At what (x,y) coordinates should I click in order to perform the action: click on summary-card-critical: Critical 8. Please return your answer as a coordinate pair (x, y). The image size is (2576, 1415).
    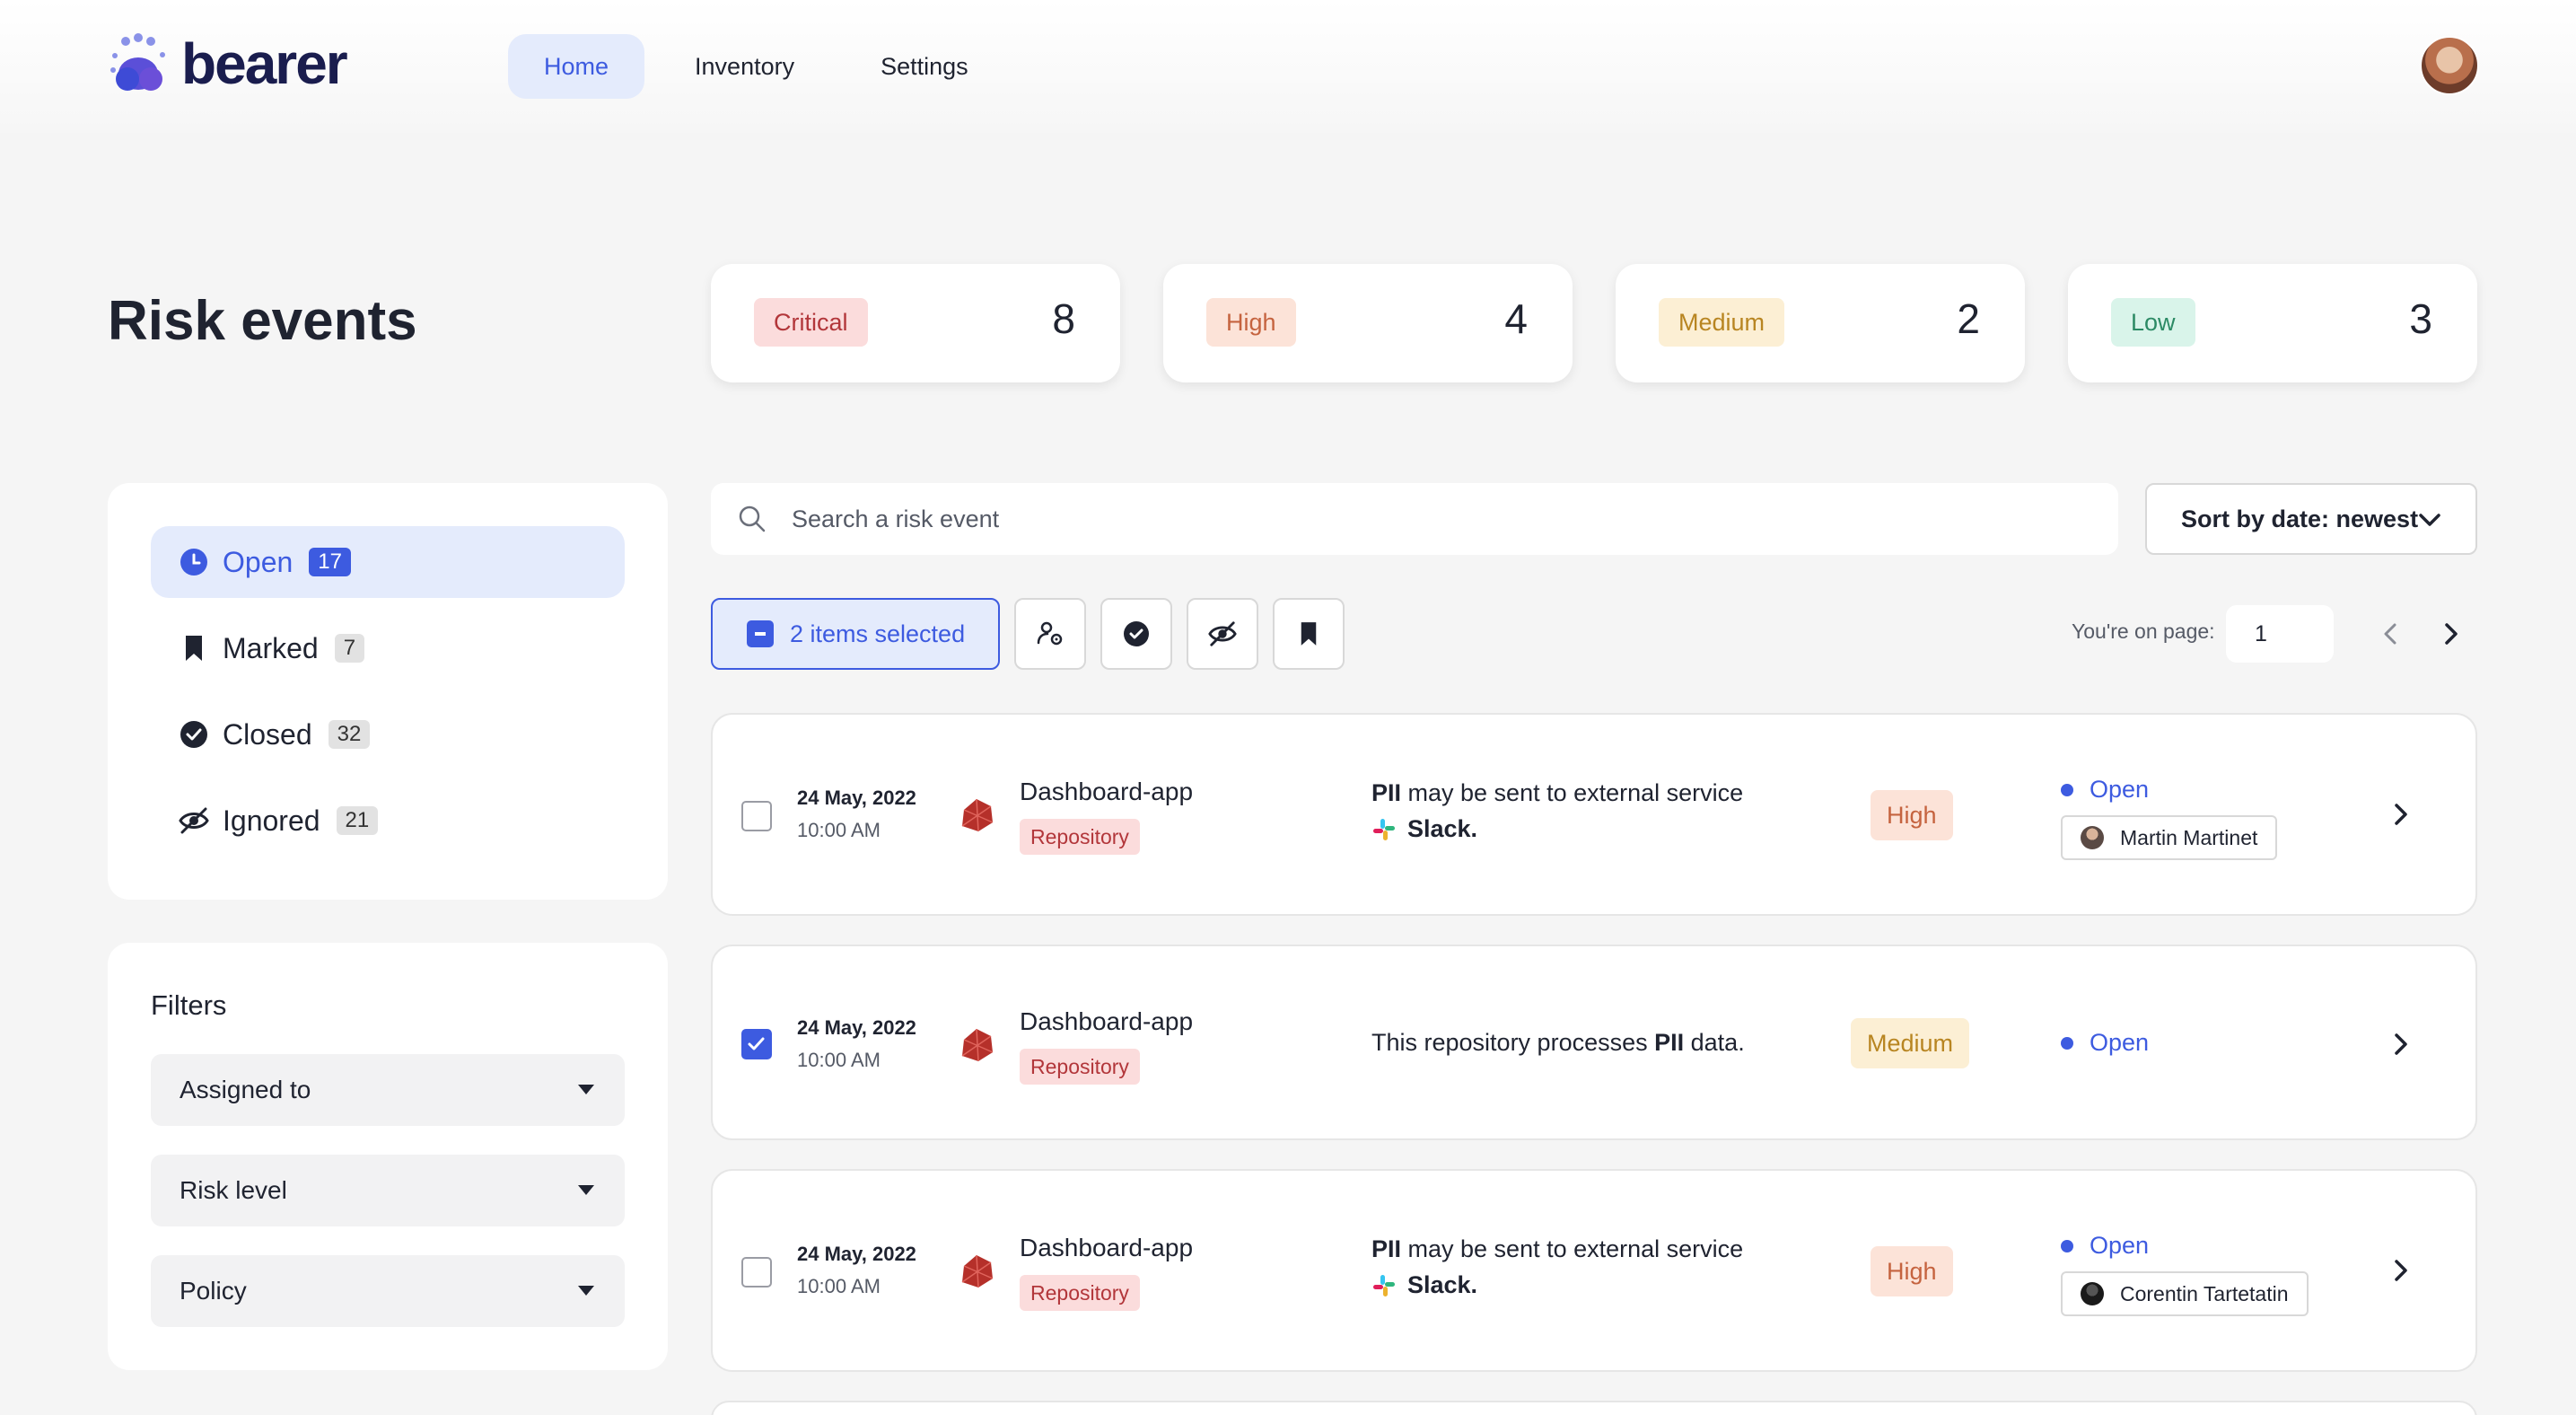
    Looking at the image, I should click on (915, 323).